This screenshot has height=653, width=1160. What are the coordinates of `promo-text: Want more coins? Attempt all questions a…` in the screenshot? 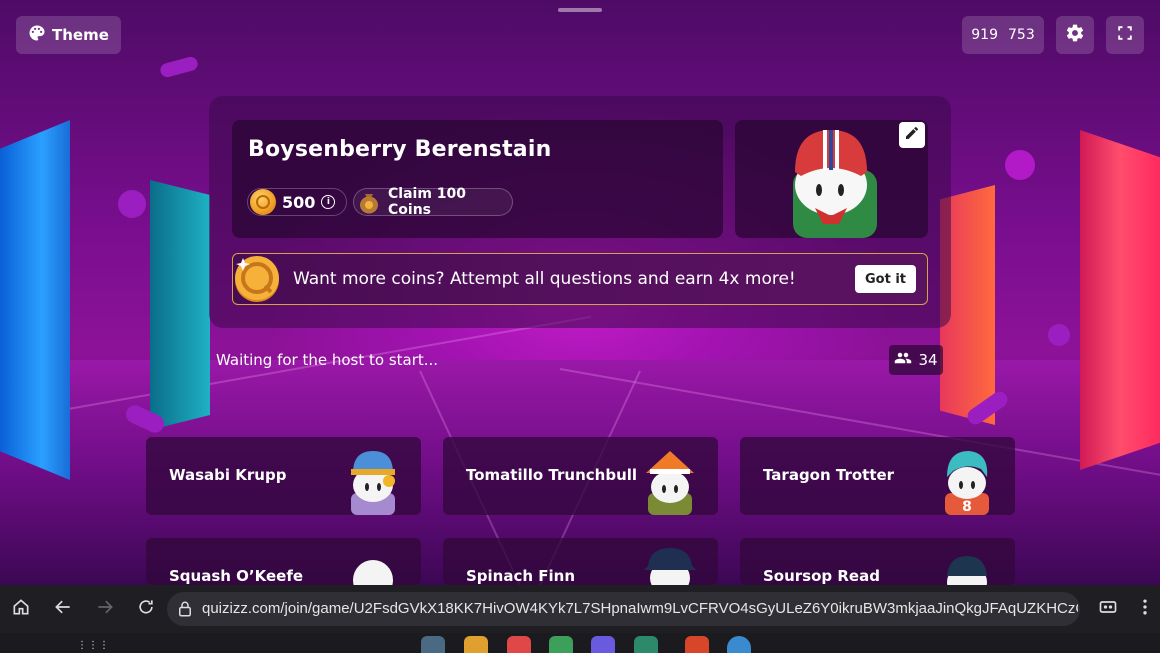 It's located at (544, 279).